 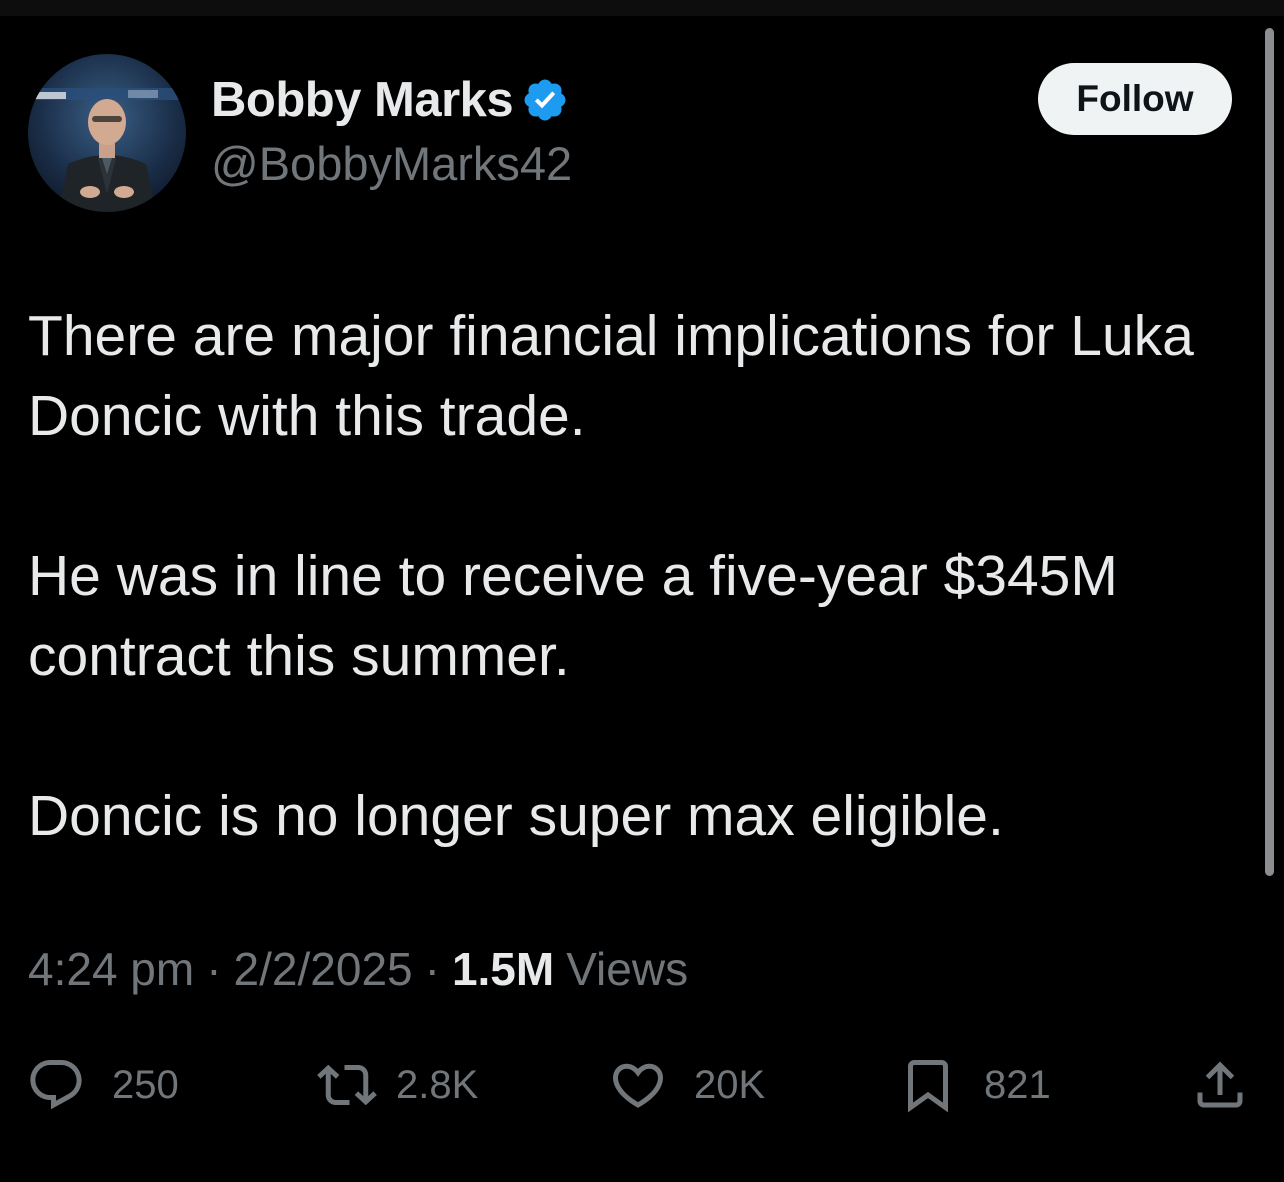 What do you see at coordinates (323, 969) in the screenshot?
I see `tweet-date: 2/2/2025` at bounding box center [323, 969].